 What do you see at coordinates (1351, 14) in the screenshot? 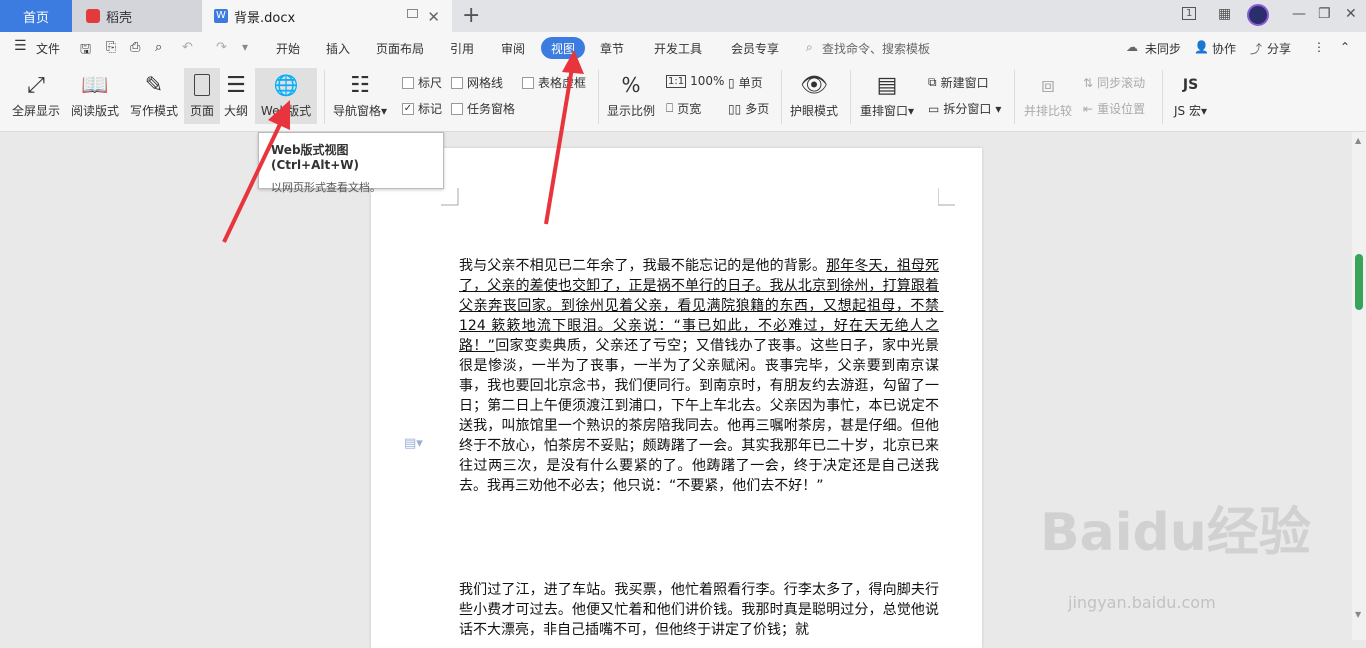
I see `close-window-icon: ✕` at bounding box center [1351, 14].